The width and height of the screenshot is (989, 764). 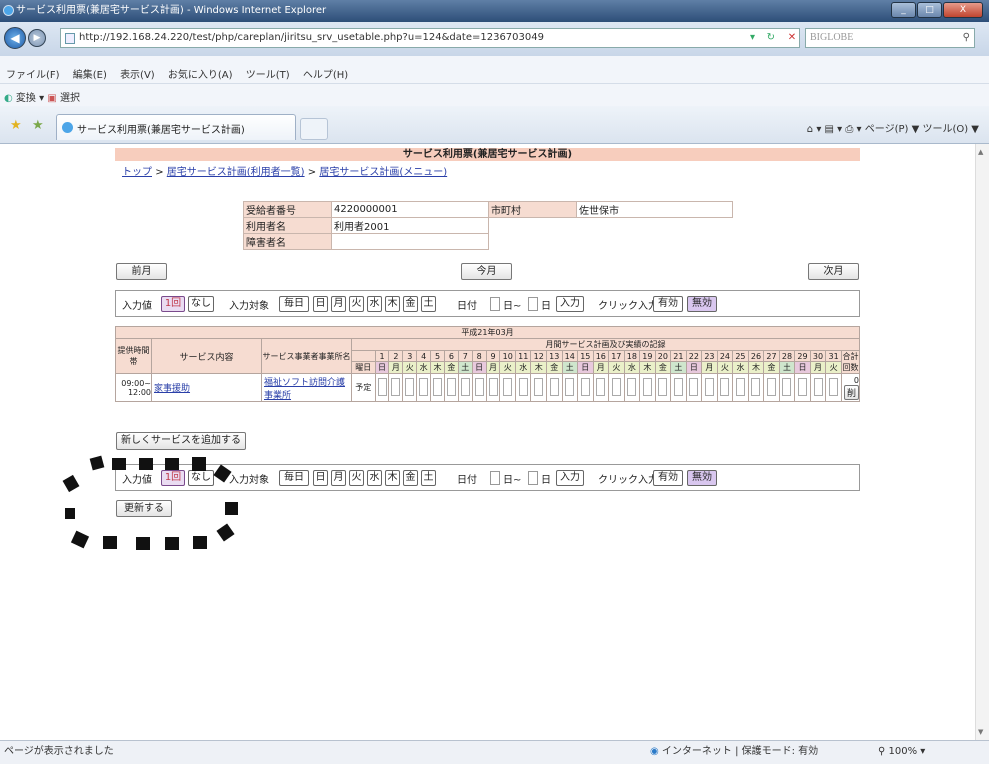 I want to click on delete-button: 削, so click(x=851, y=392).